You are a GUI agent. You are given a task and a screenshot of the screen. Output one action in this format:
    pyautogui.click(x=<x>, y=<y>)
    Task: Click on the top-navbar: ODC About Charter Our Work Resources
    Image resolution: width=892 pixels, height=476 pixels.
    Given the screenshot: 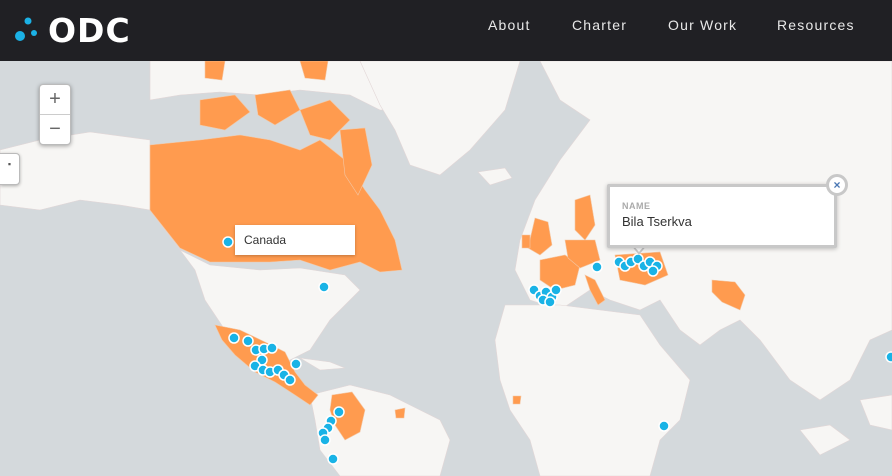 What is the action you would take?
    pyautogui.click(x=446, y=30)
    